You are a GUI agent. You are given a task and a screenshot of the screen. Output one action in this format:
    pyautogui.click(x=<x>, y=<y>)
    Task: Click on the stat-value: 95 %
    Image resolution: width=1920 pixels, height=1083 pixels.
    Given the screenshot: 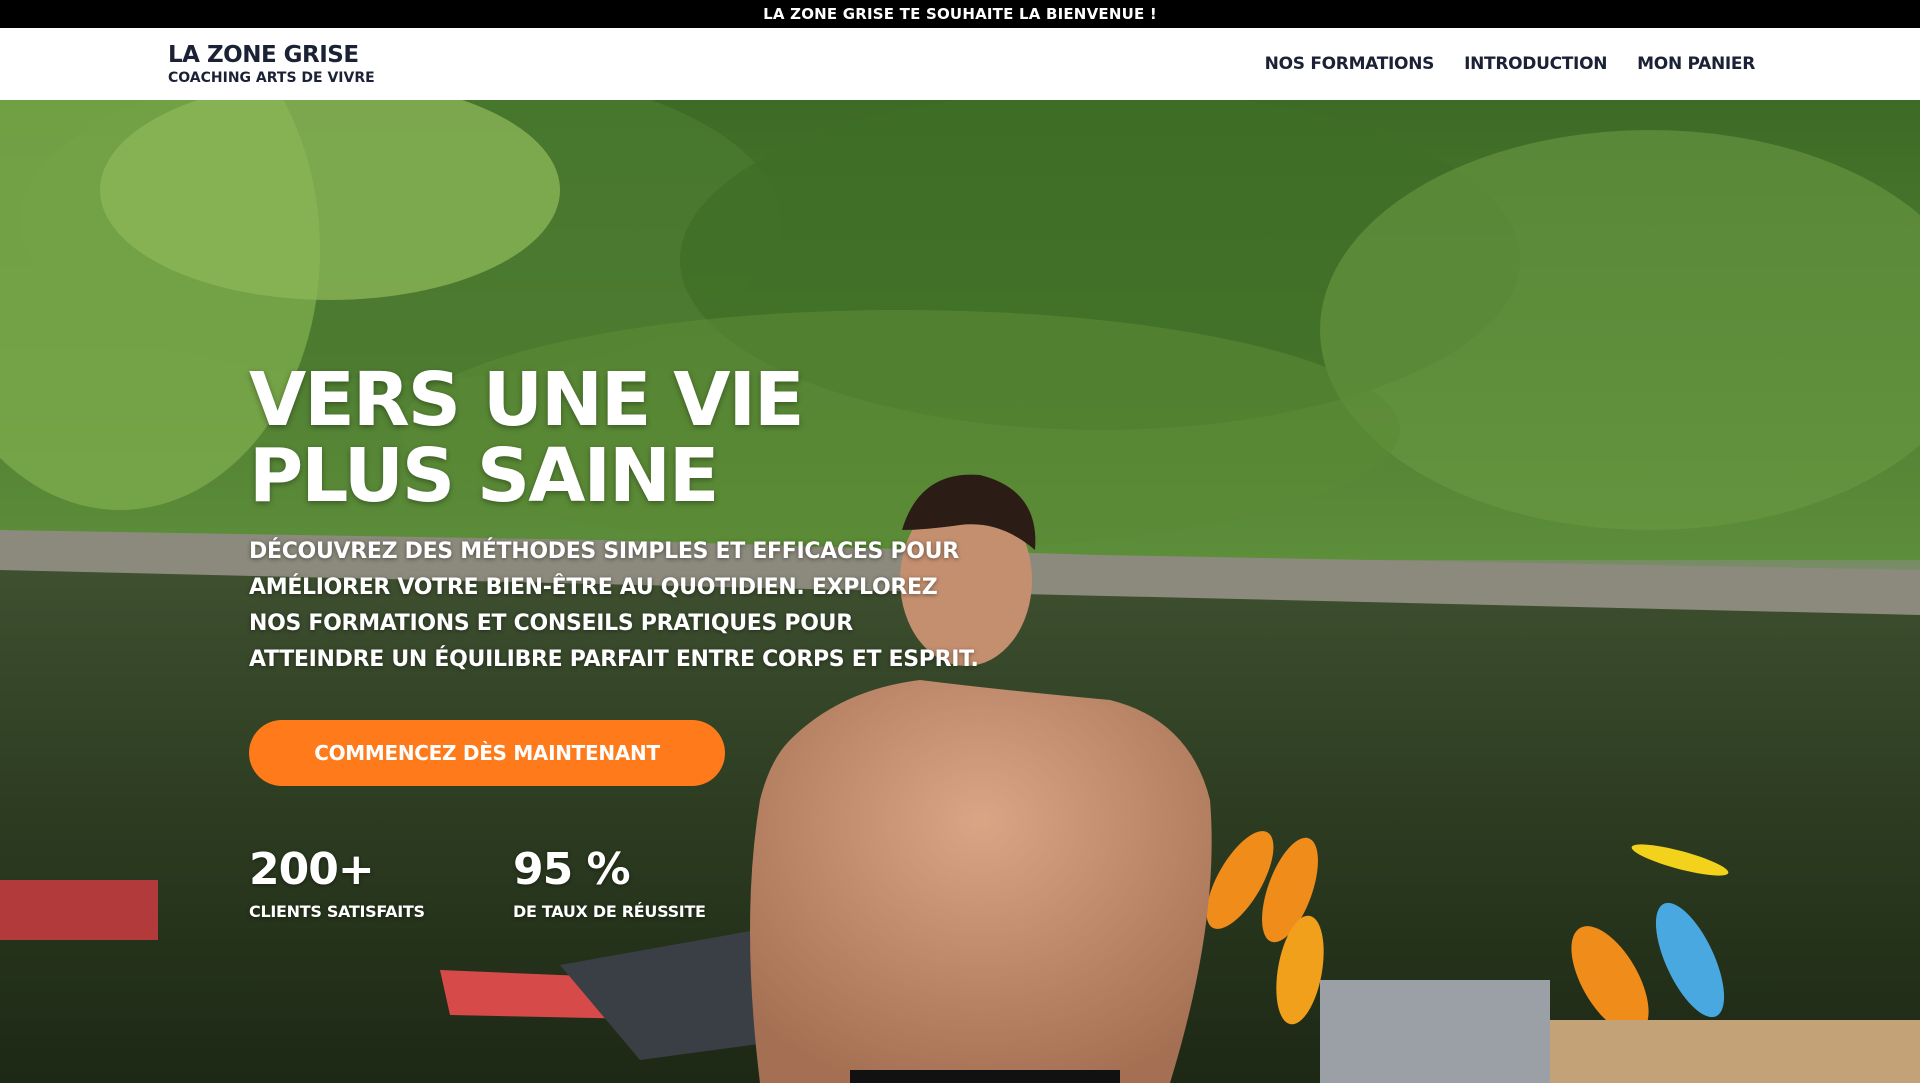 What is the action you would take?
    pyautogui.click(x=572, y=869)
    